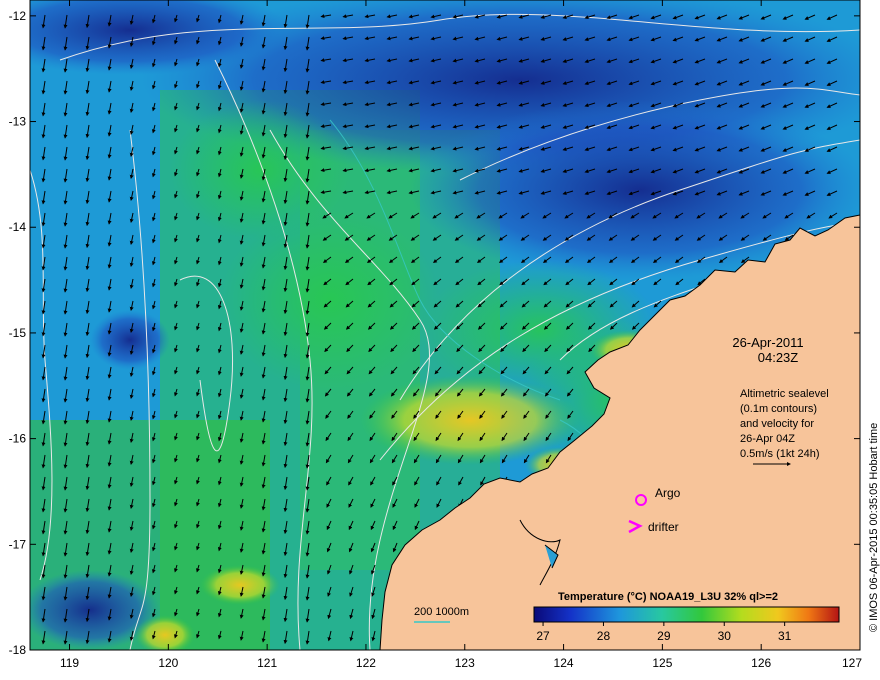  What do you see at coordinates (874, 527) in the screenshot?
I see `copyright-stamp: © IMOS 06-Apr-2015 00:35:05 Hobart time` at bounding box center [874, 527].